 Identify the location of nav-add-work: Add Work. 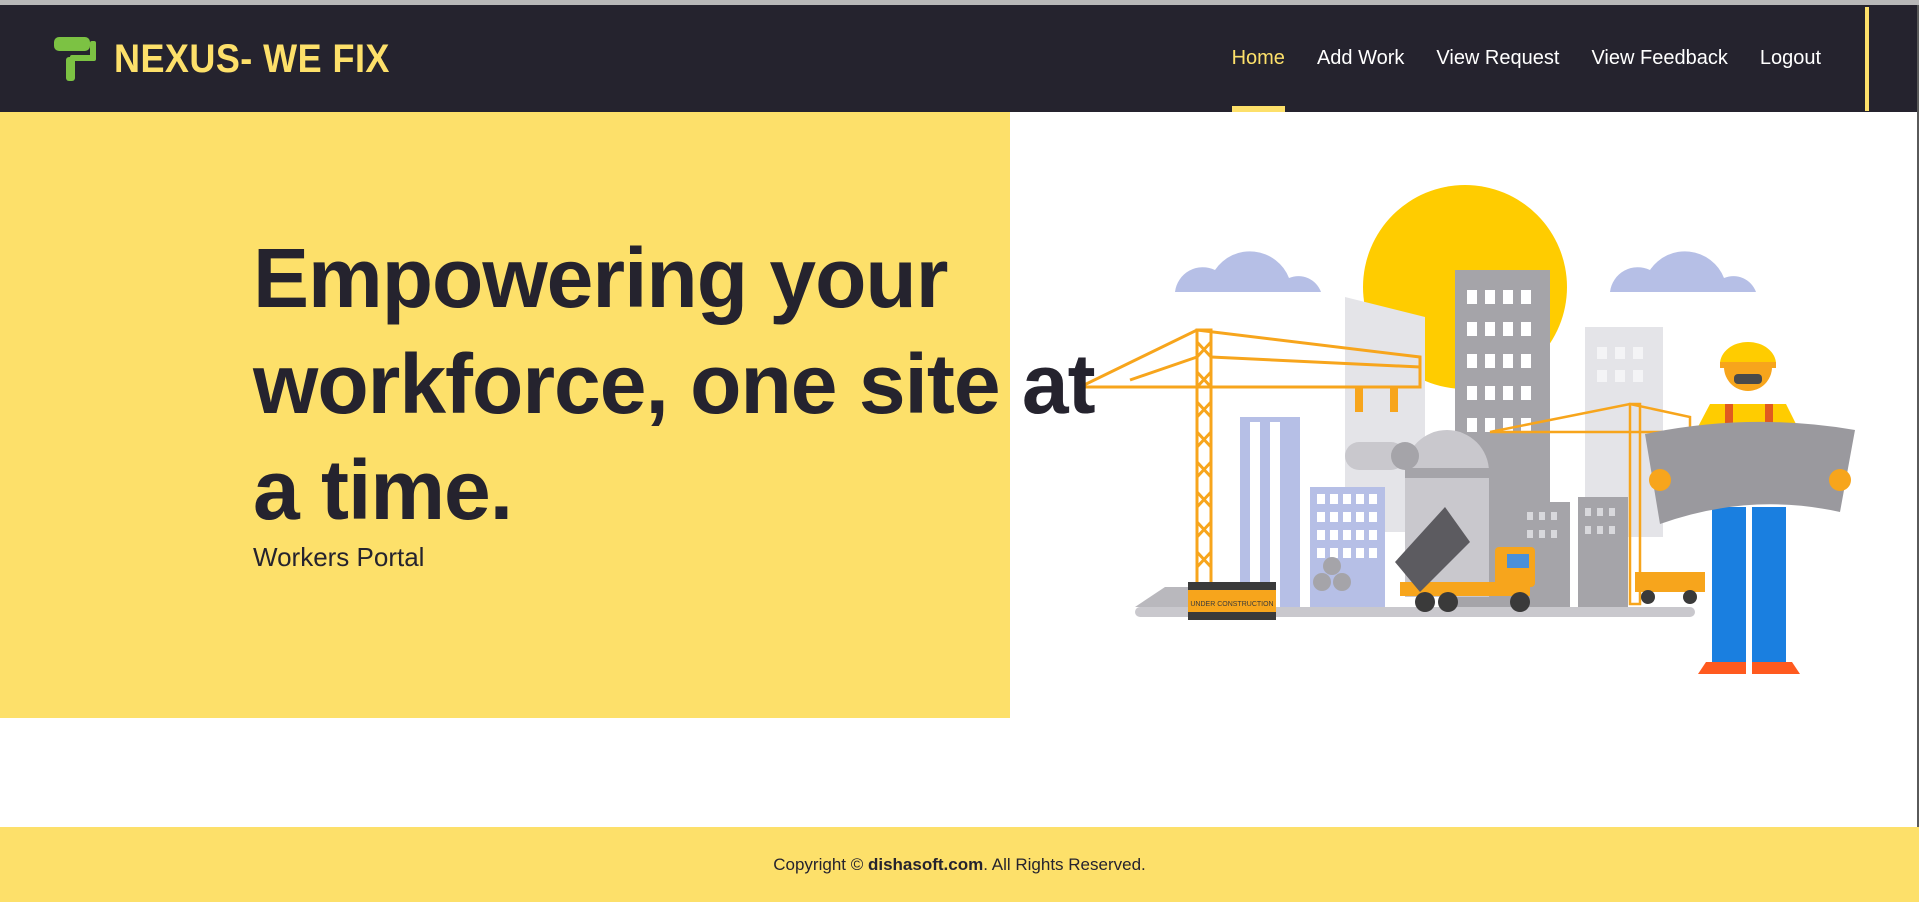
(1360, 58).